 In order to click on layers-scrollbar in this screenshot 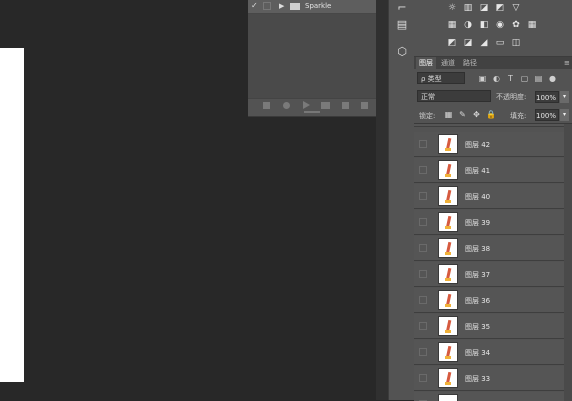, I will do `click(568, 262)`.